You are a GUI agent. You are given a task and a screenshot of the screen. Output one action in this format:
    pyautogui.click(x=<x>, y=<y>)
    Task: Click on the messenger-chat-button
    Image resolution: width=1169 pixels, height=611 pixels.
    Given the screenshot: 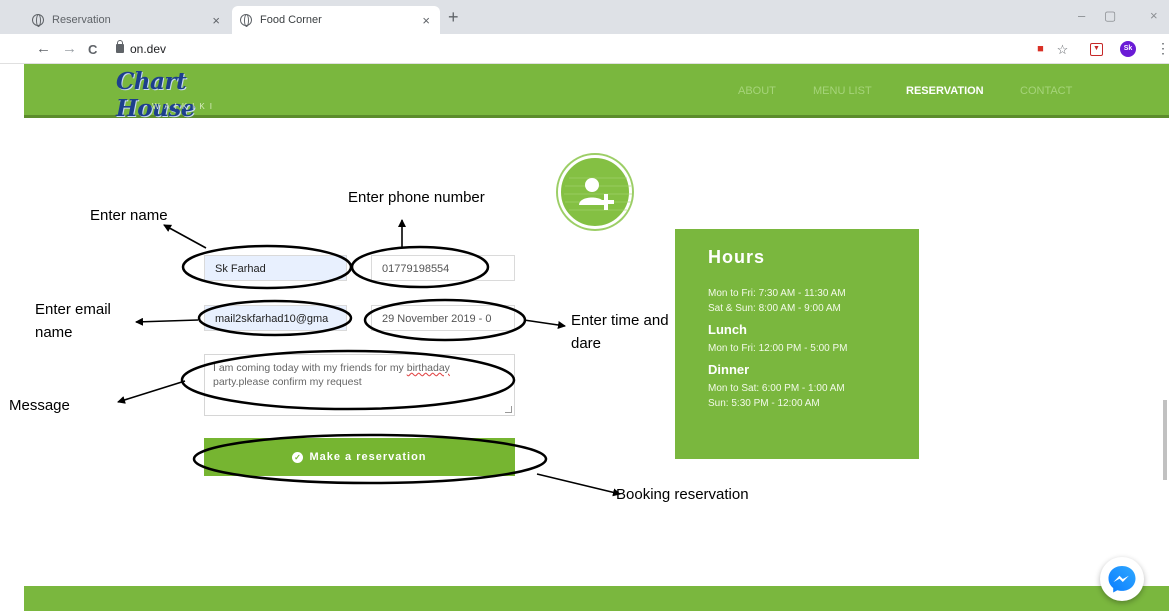 What is the action you would take?
    pyautogui.click(x=1122, y=579)
    